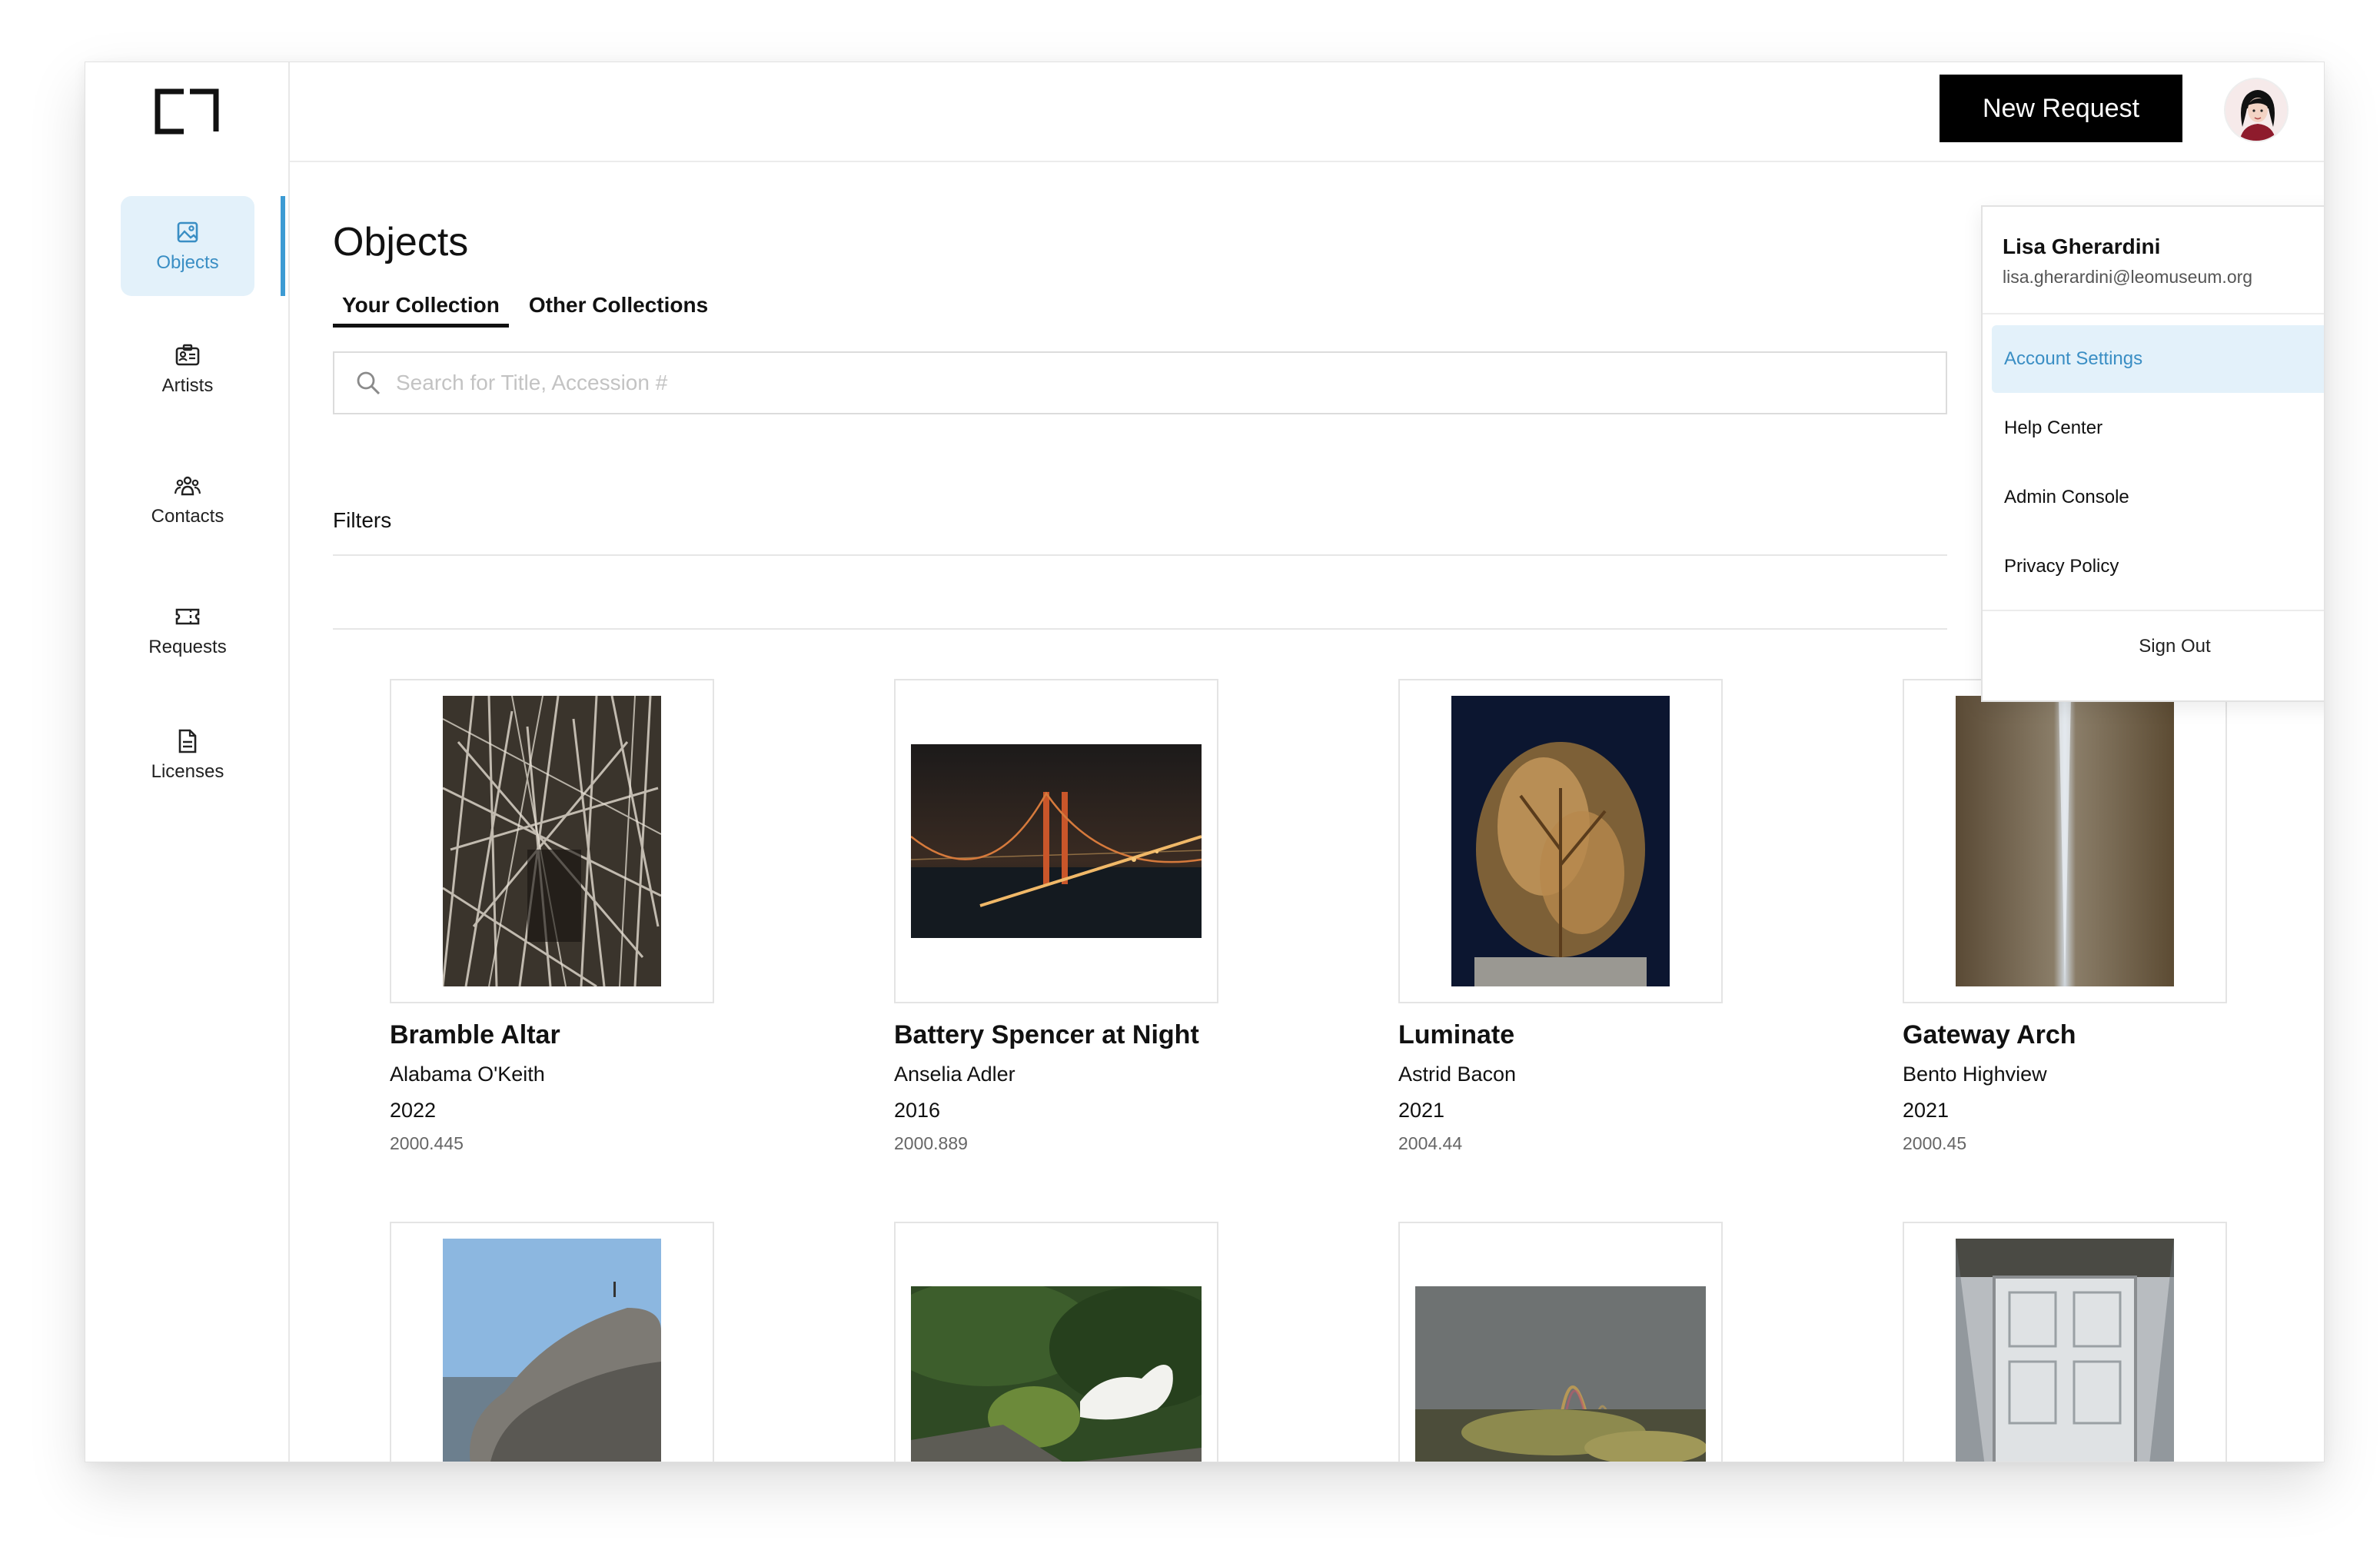 The height and width of the screenshot is (1550, 2380). Describe the element at coordinates (1935, 1143) in the screenshot. I see `object-accession: 2000.45` at that location.